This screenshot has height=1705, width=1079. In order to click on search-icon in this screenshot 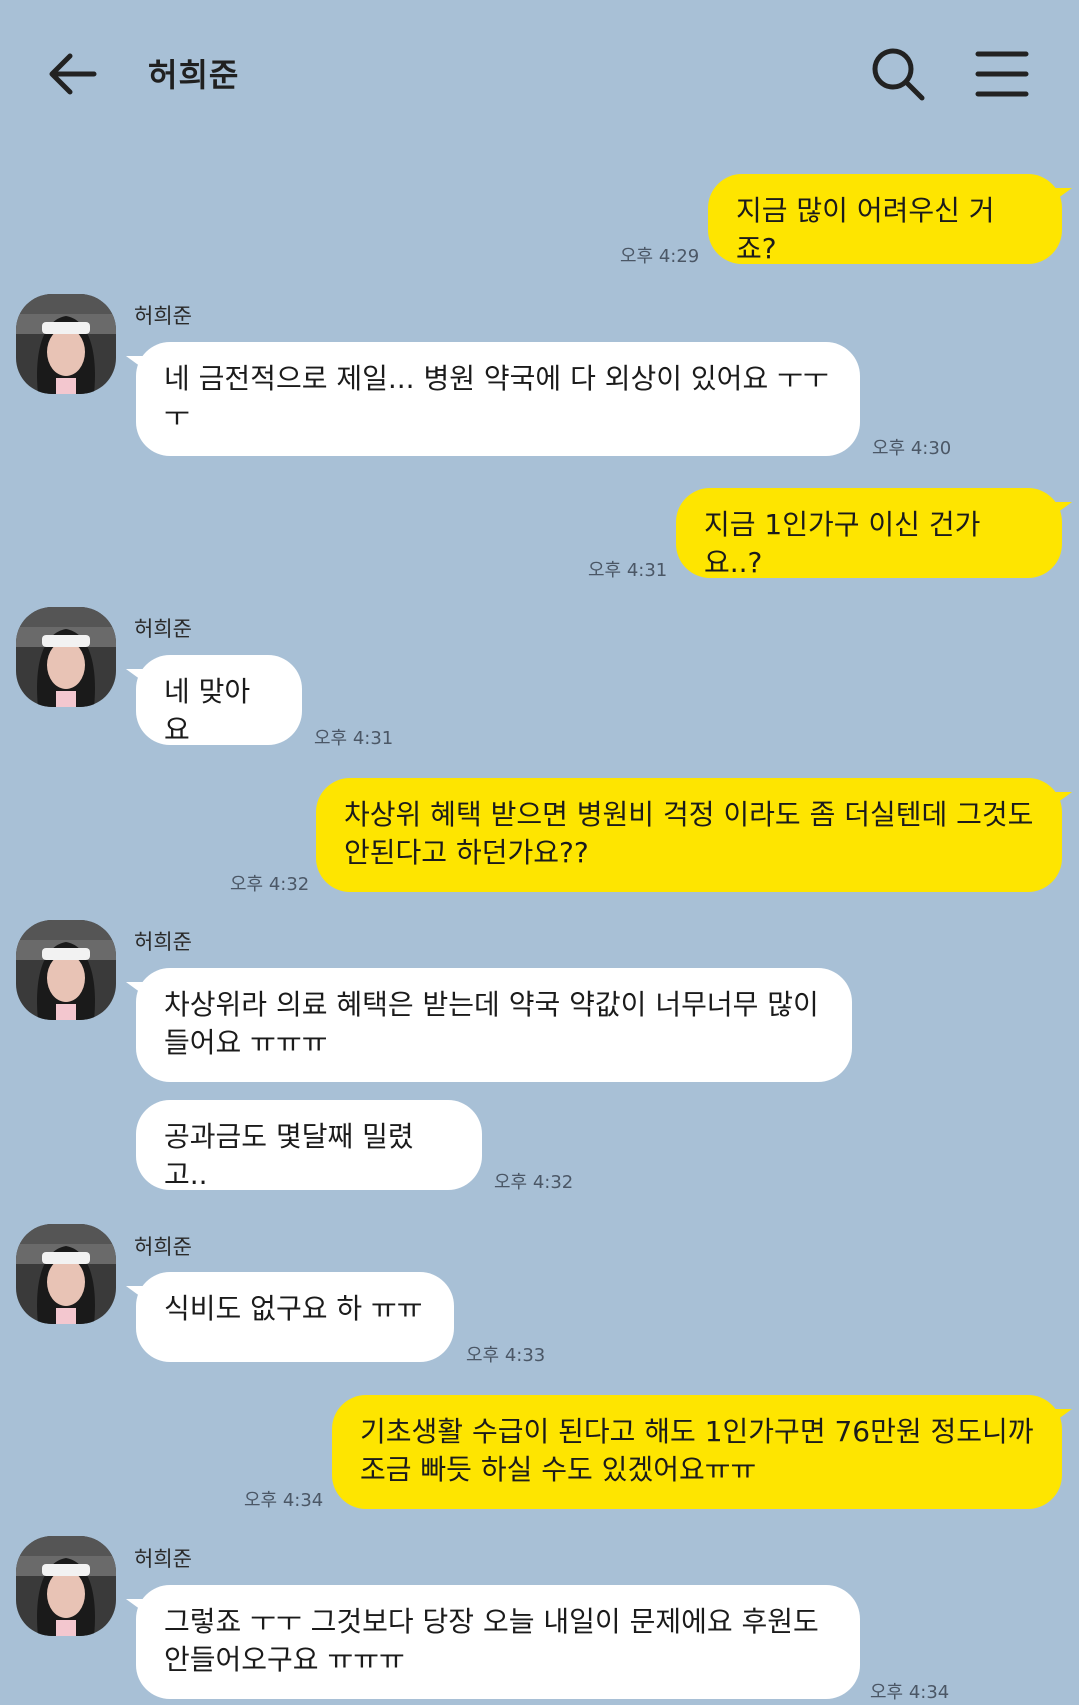, I will do `click(898, 74)`.